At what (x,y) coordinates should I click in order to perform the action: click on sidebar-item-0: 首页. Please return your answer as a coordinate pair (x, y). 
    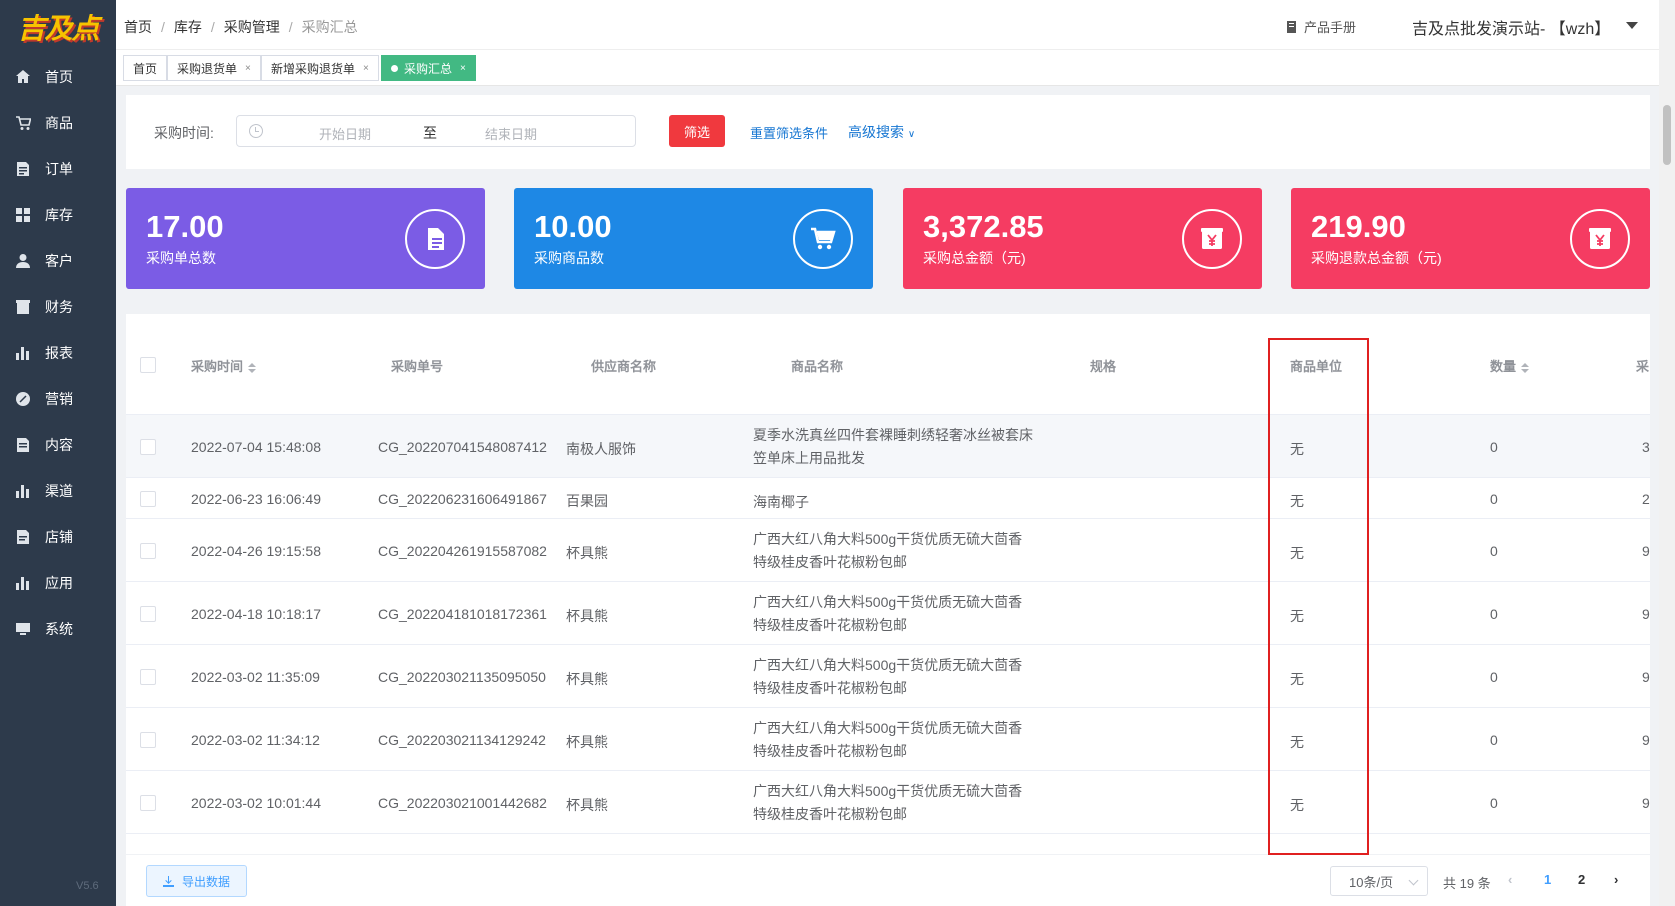
    Looking at the image, I should click on (58, 77).